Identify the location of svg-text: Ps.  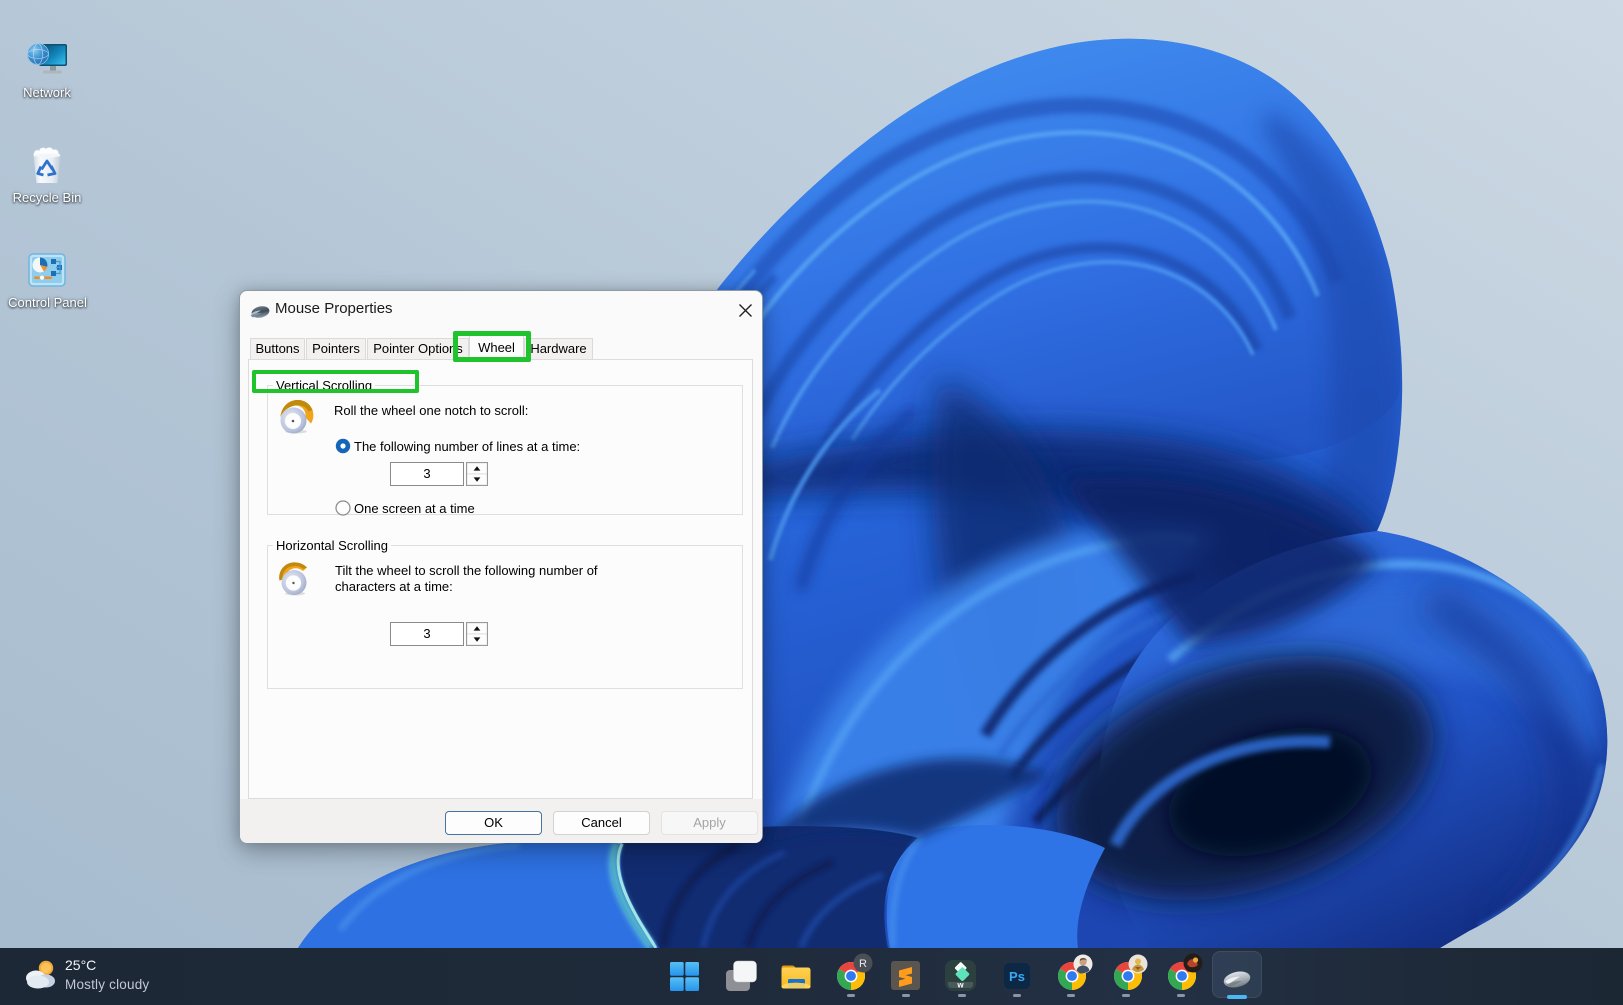
(1017, 976).